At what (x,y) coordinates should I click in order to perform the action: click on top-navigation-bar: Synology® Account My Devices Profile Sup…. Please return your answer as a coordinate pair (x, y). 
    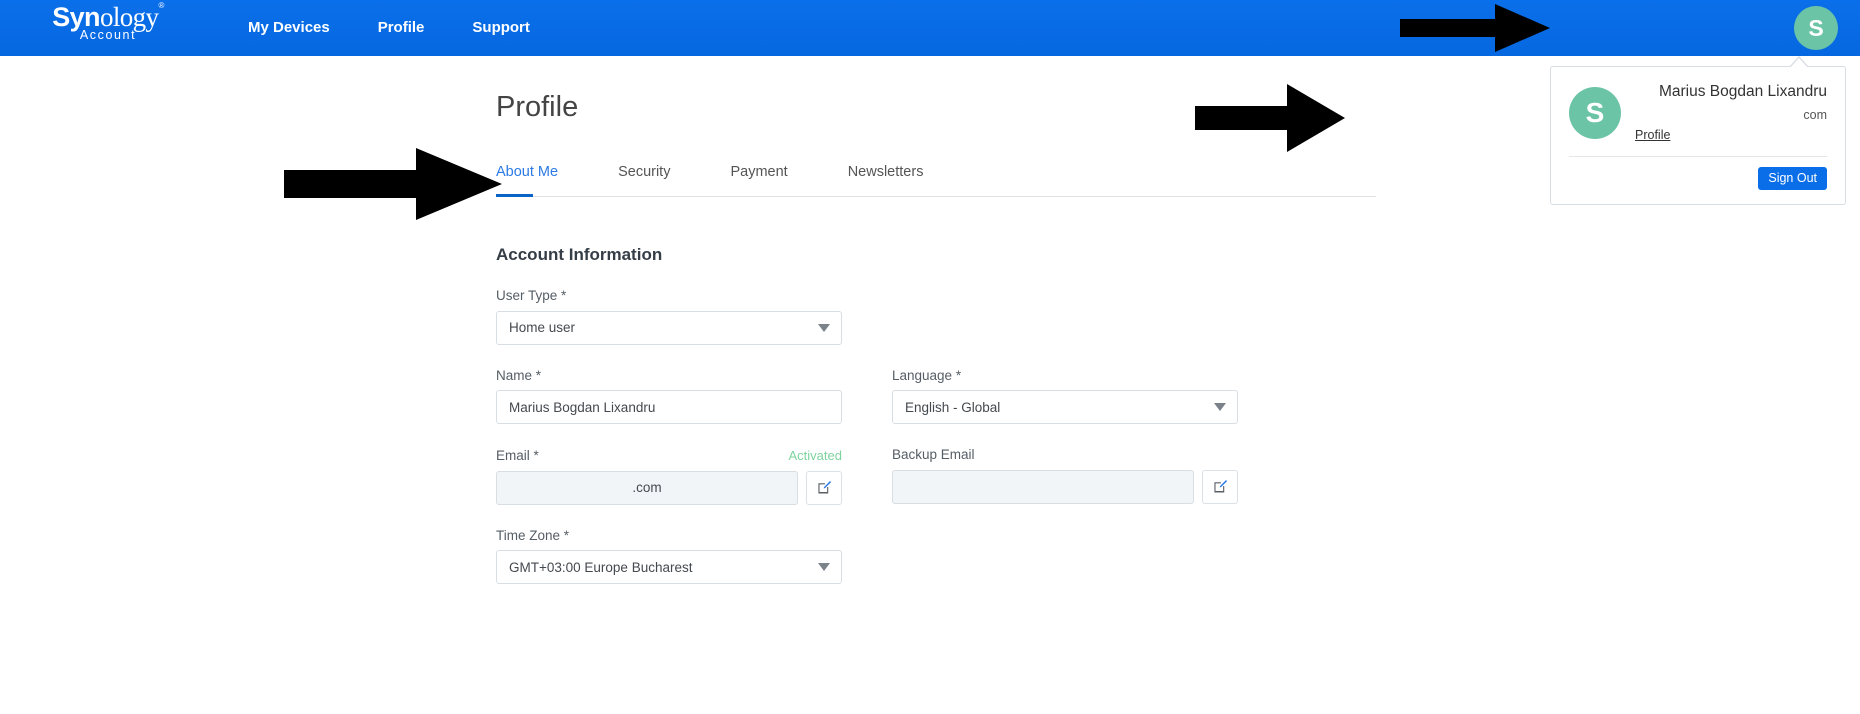
    Looking at the image, I should click on (930, 28).